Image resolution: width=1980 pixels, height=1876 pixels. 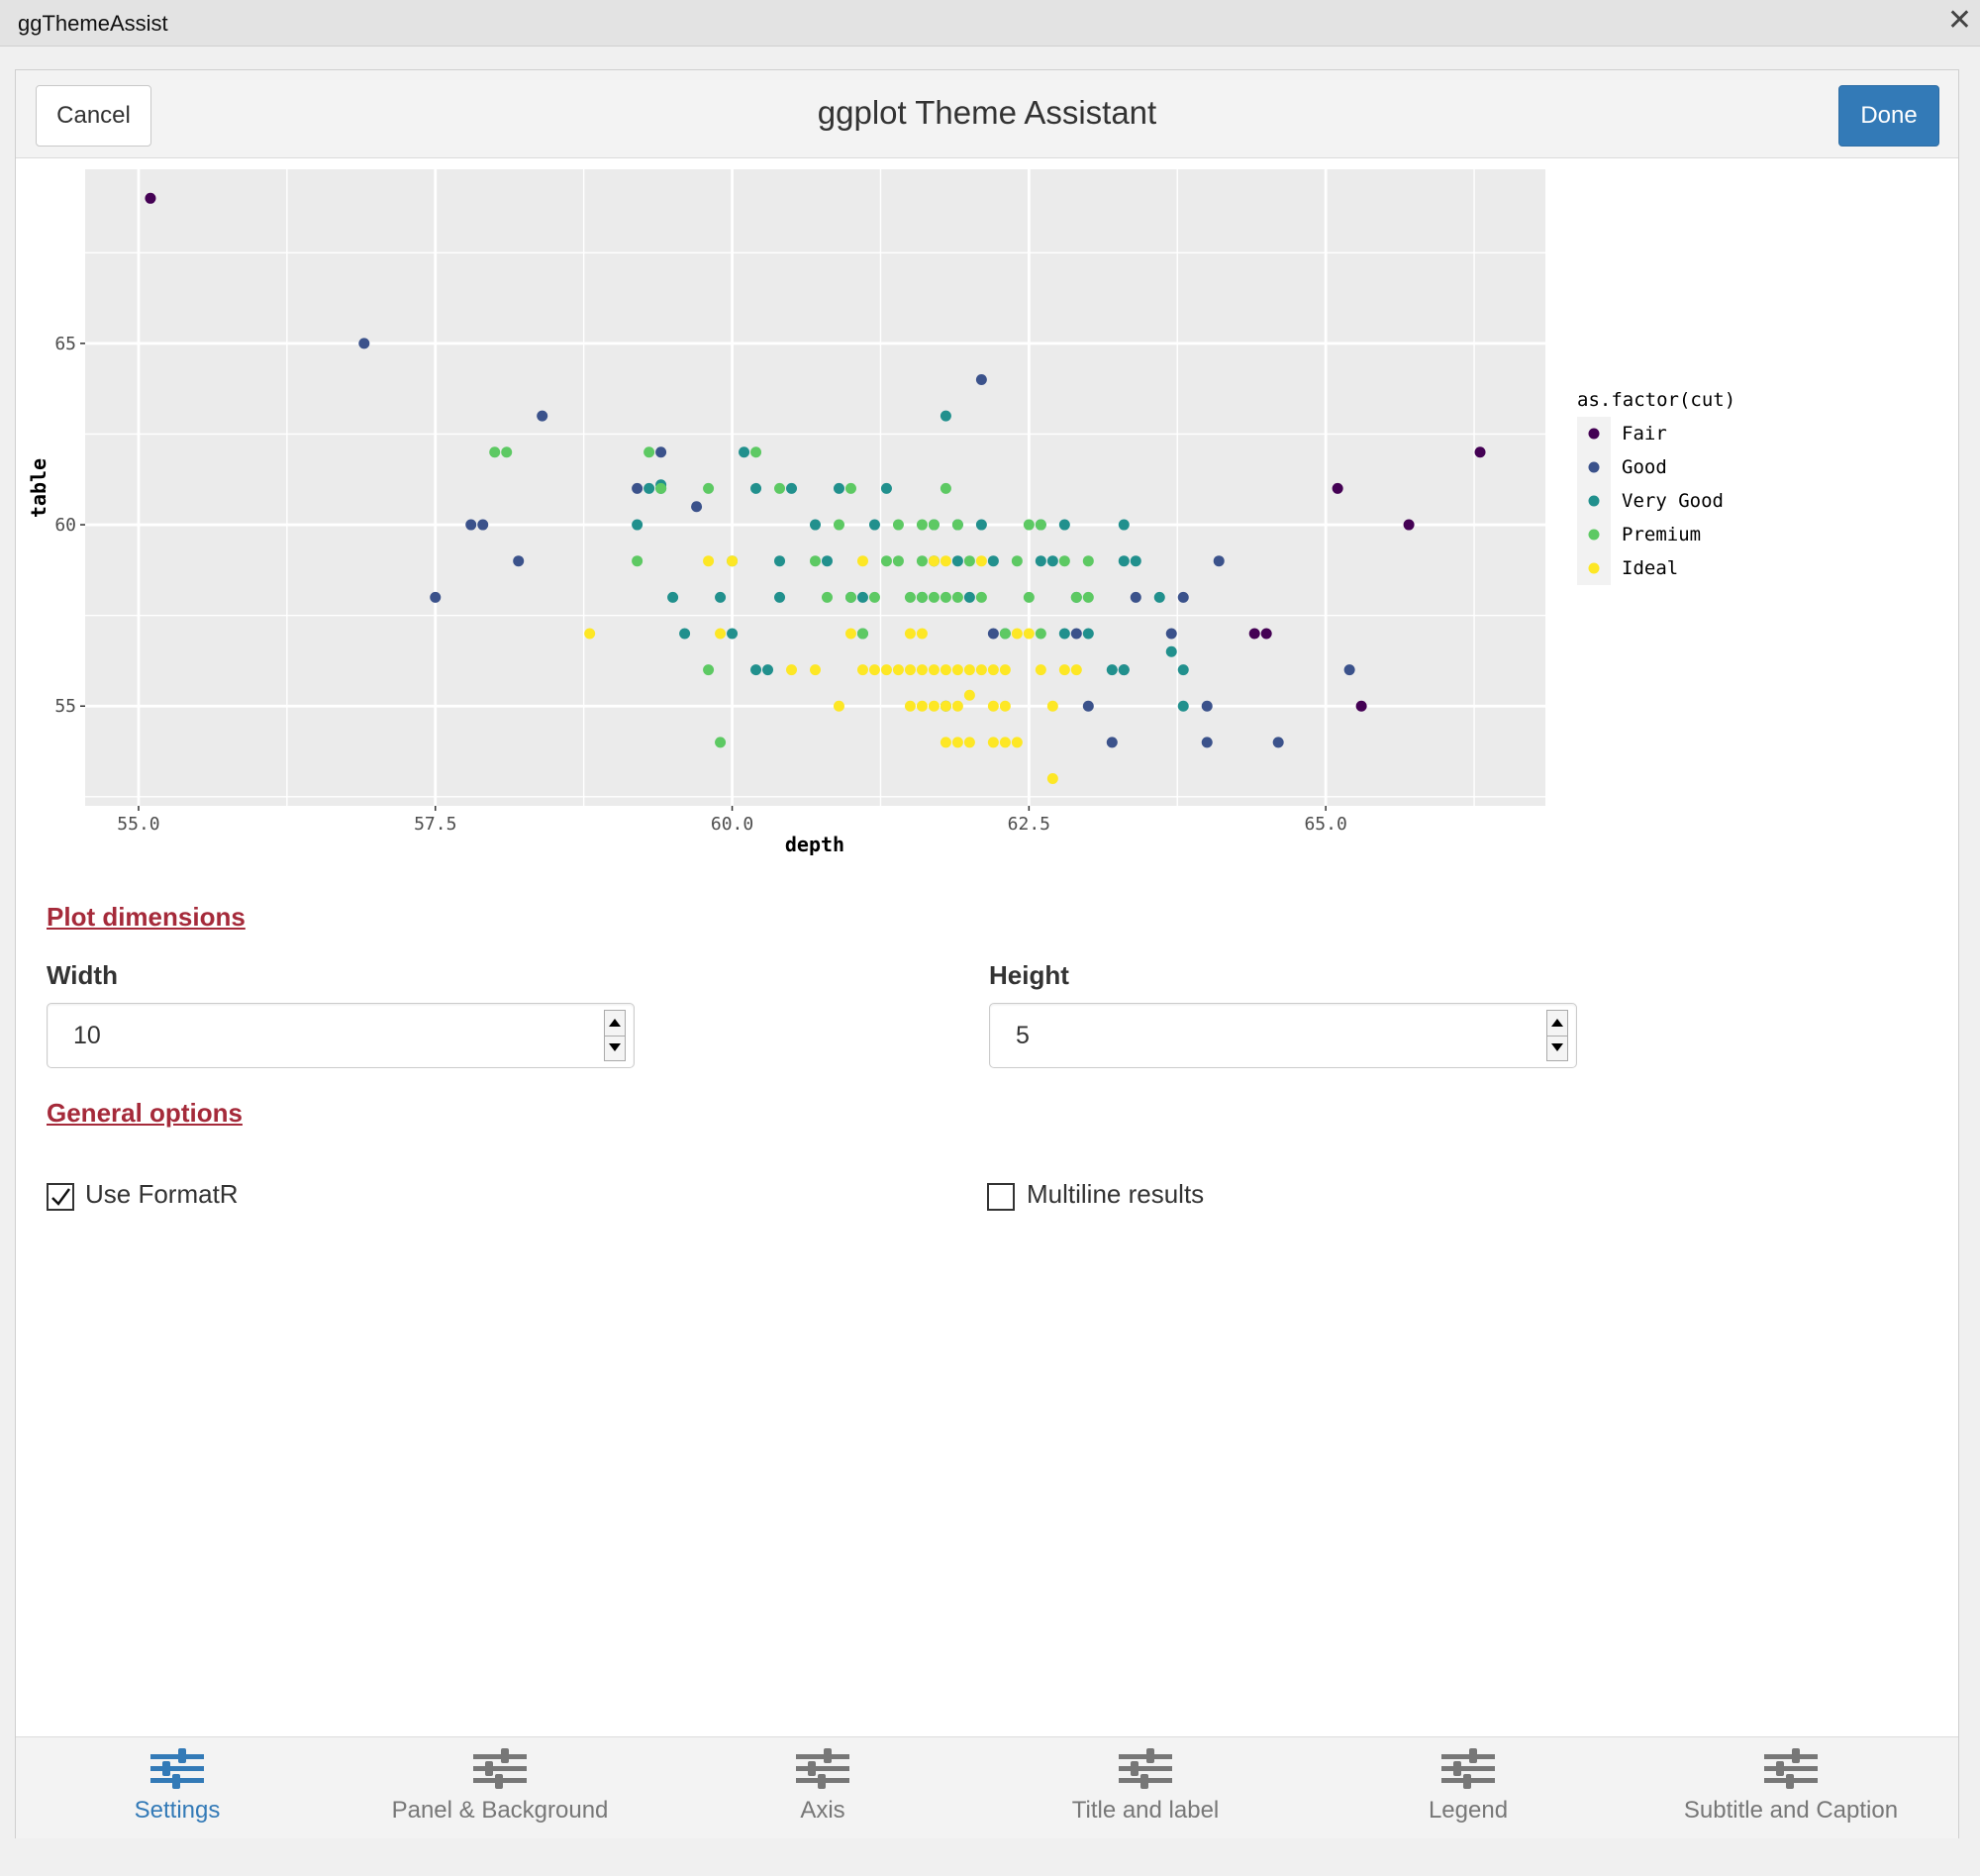 I want to click on tab-label: Settings, so click(x=177, y=1810).